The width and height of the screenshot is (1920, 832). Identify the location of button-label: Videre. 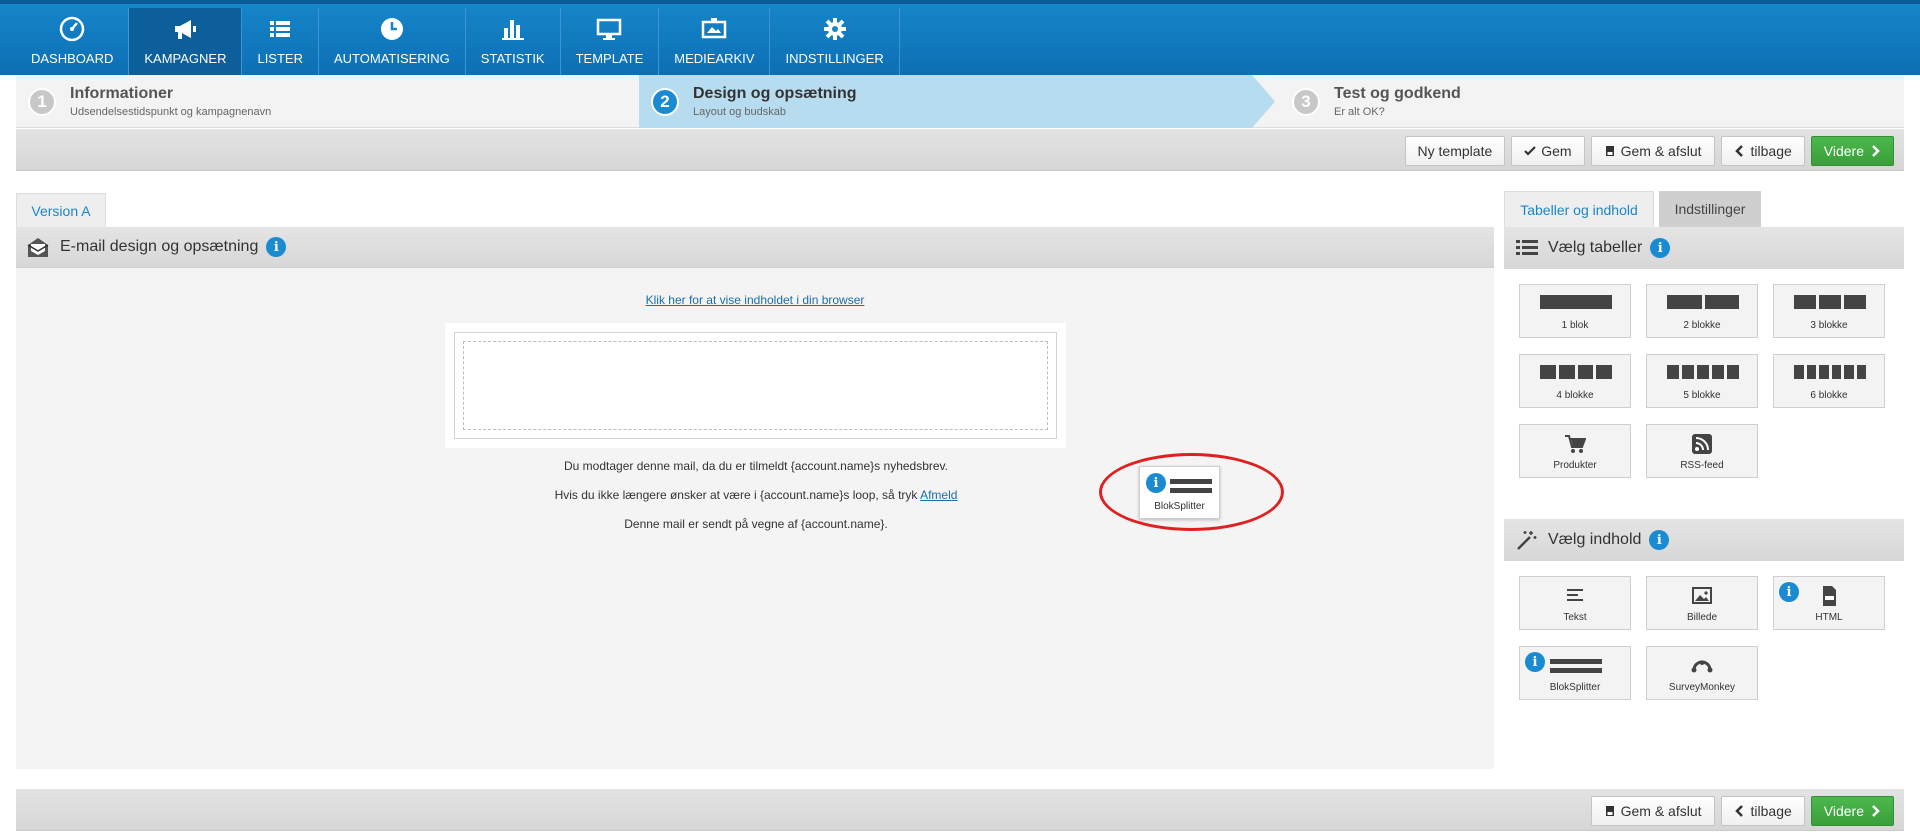
(1843, 151).